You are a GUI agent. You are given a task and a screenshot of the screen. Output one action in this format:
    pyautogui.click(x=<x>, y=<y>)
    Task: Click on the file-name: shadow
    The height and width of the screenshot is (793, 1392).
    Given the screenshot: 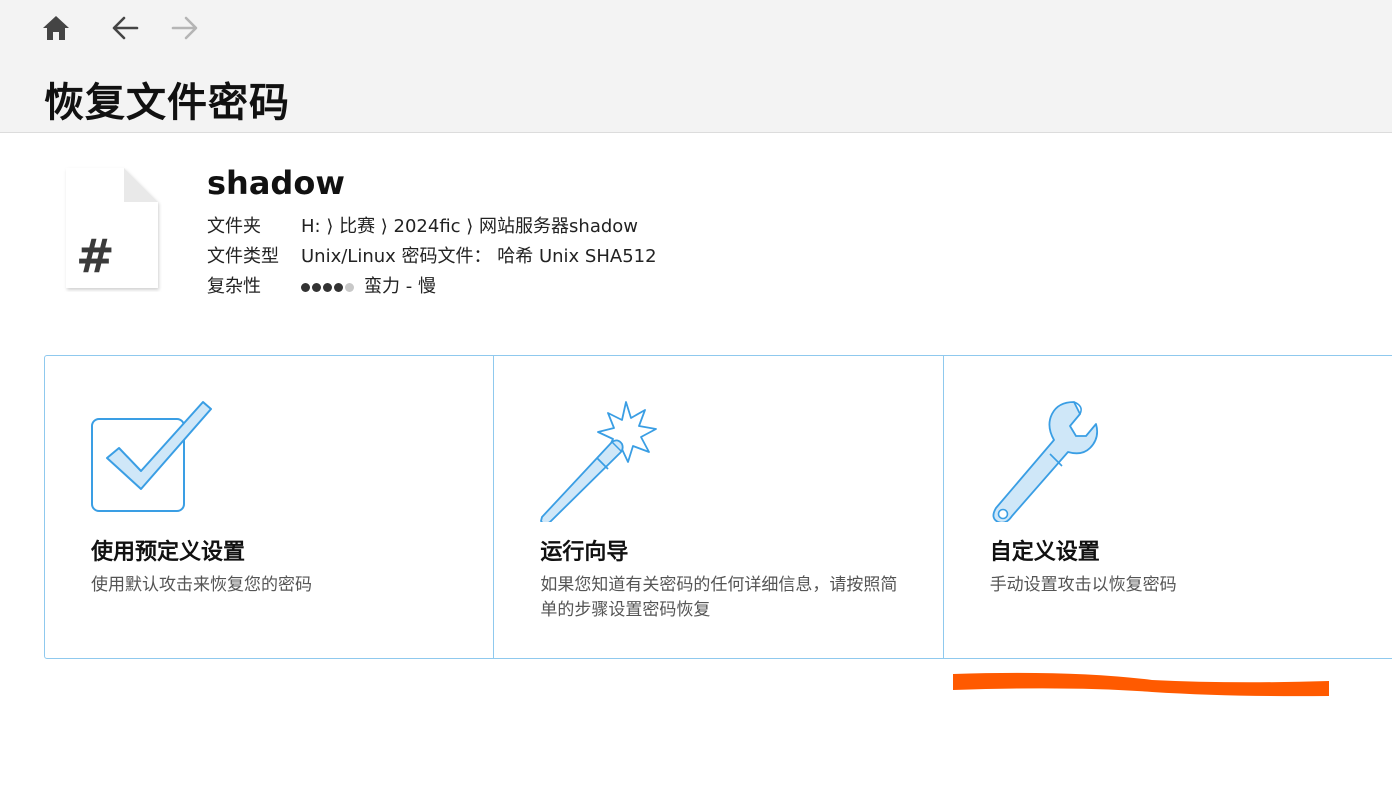 What is the action you would take?
    pyautogui.click(x=276, y=183)
    